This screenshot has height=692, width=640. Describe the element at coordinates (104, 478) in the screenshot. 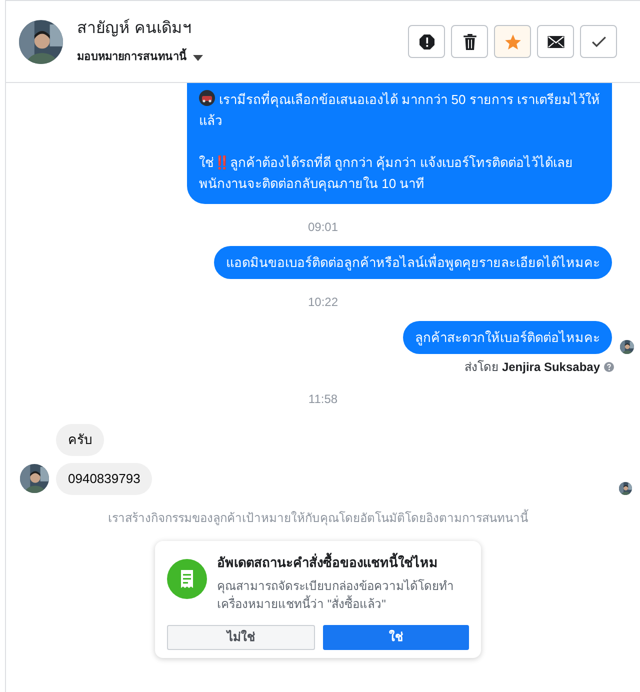

I see `message-bubble: 0940839793` at that location.